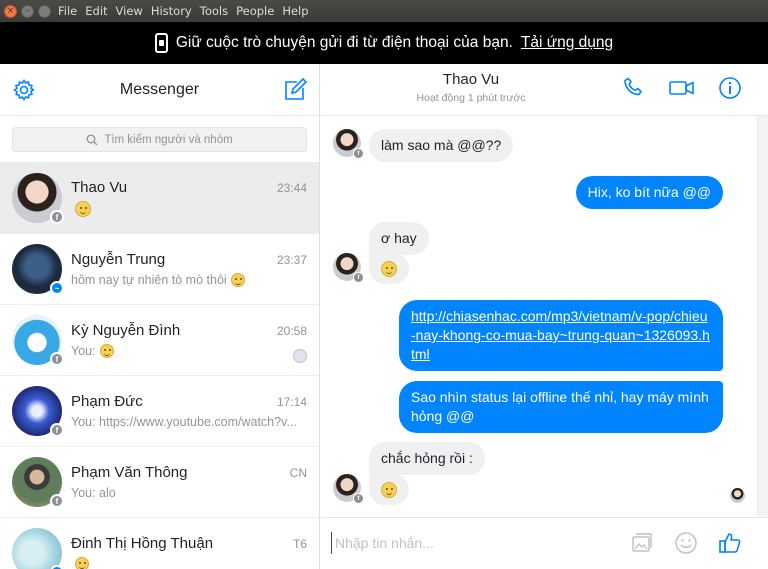 The width and height of the screenshot is (768, 569). I want to click on phone-icon, so click(161, 43).